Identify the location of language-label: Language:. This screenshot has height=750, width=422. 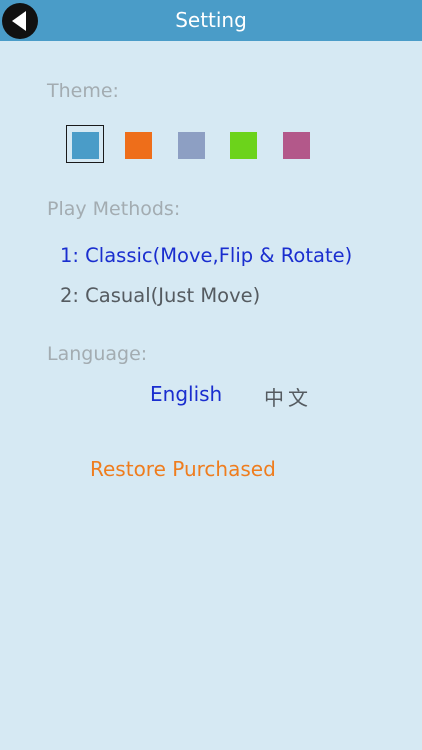
(97, 354).